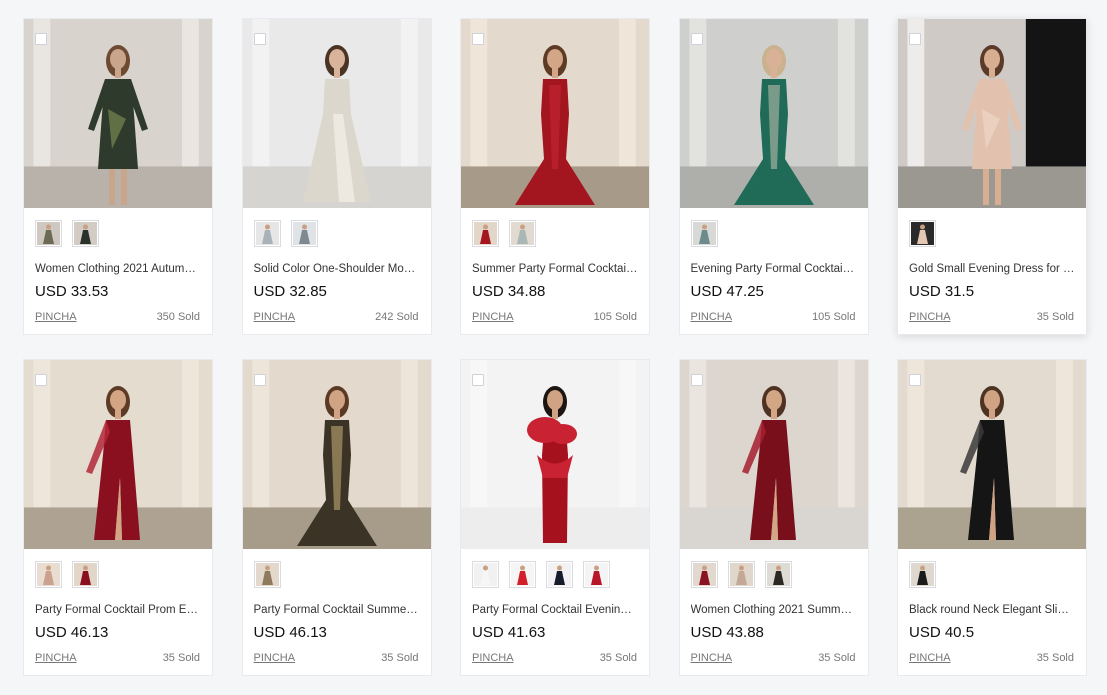 The height and width of the screenshot is (695, 1107). What do you see at coordinates (72, 291) in the screenshot?
I see `product-price: USD 33.53` at bounding box center [72, 291].